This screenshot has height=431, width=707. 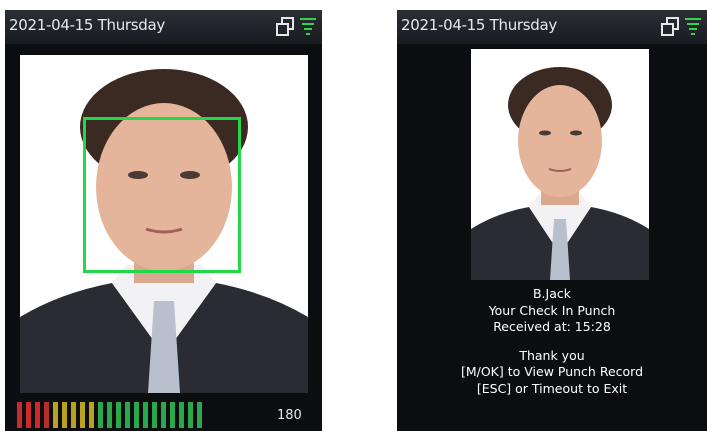 What do you see at coordinates (289, 415) in the screenshot?
I see `face-quality-value: 180` at bounding box center [289, 415].